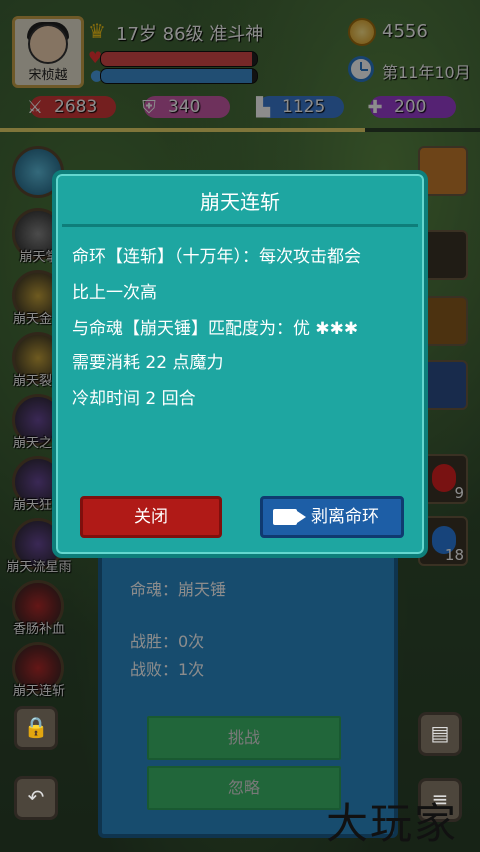 The height and width of the screenshot is (852, 480). What do you see at coordinates (240, 225) in the screenshot?
I see `dialog-divider` at bounding box center [240, 225].